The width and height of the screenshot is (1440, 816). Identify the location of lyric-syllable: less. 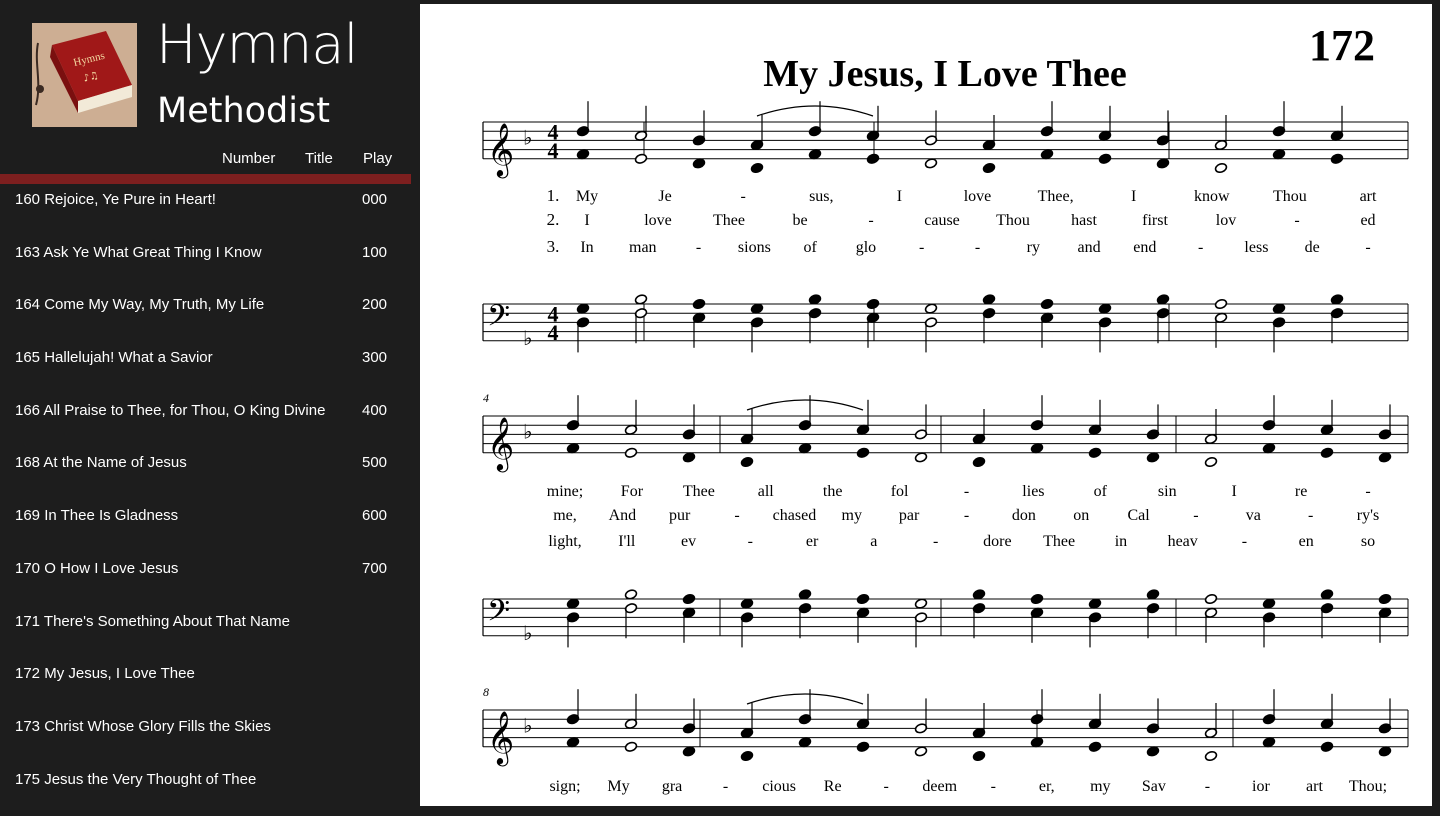
(1256, 247).